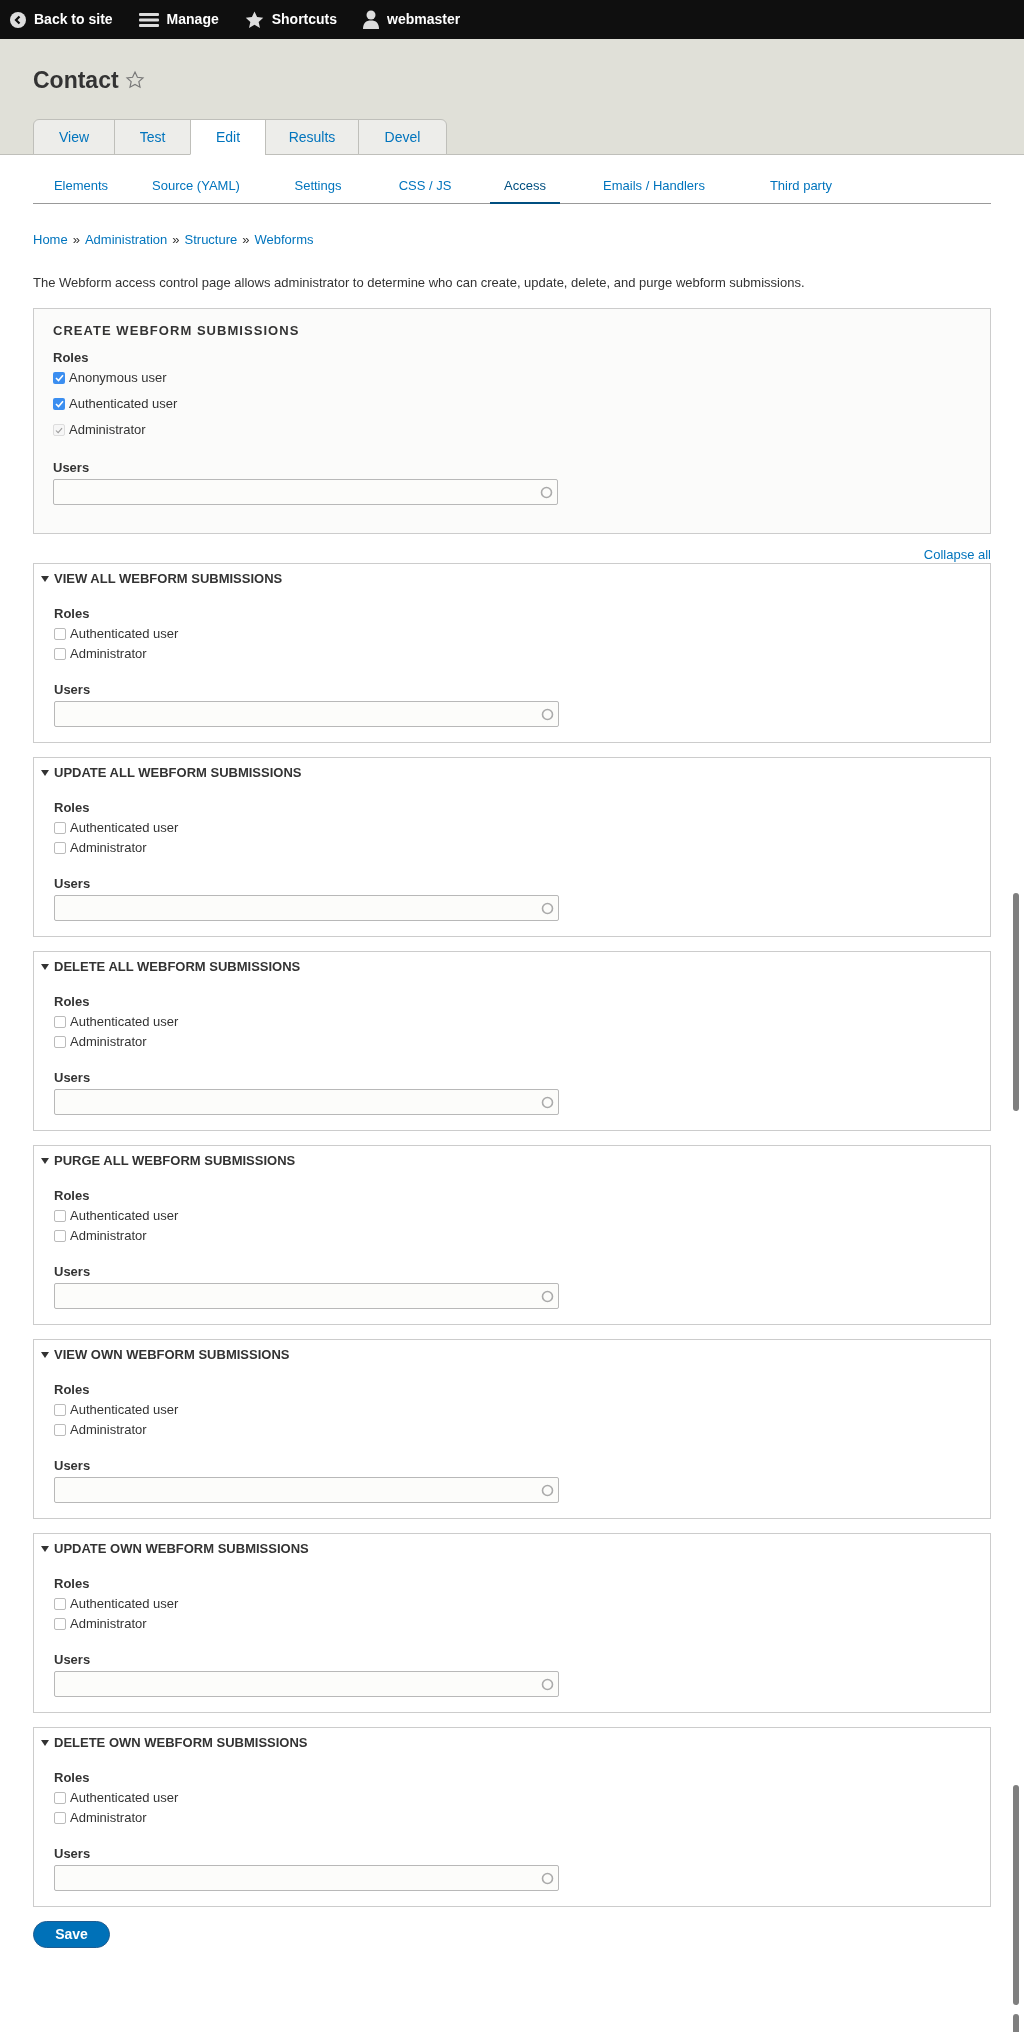 The height and width of the screenshot is (2032, 1024). I want to click on save-button: Save, so click(71, 1934).